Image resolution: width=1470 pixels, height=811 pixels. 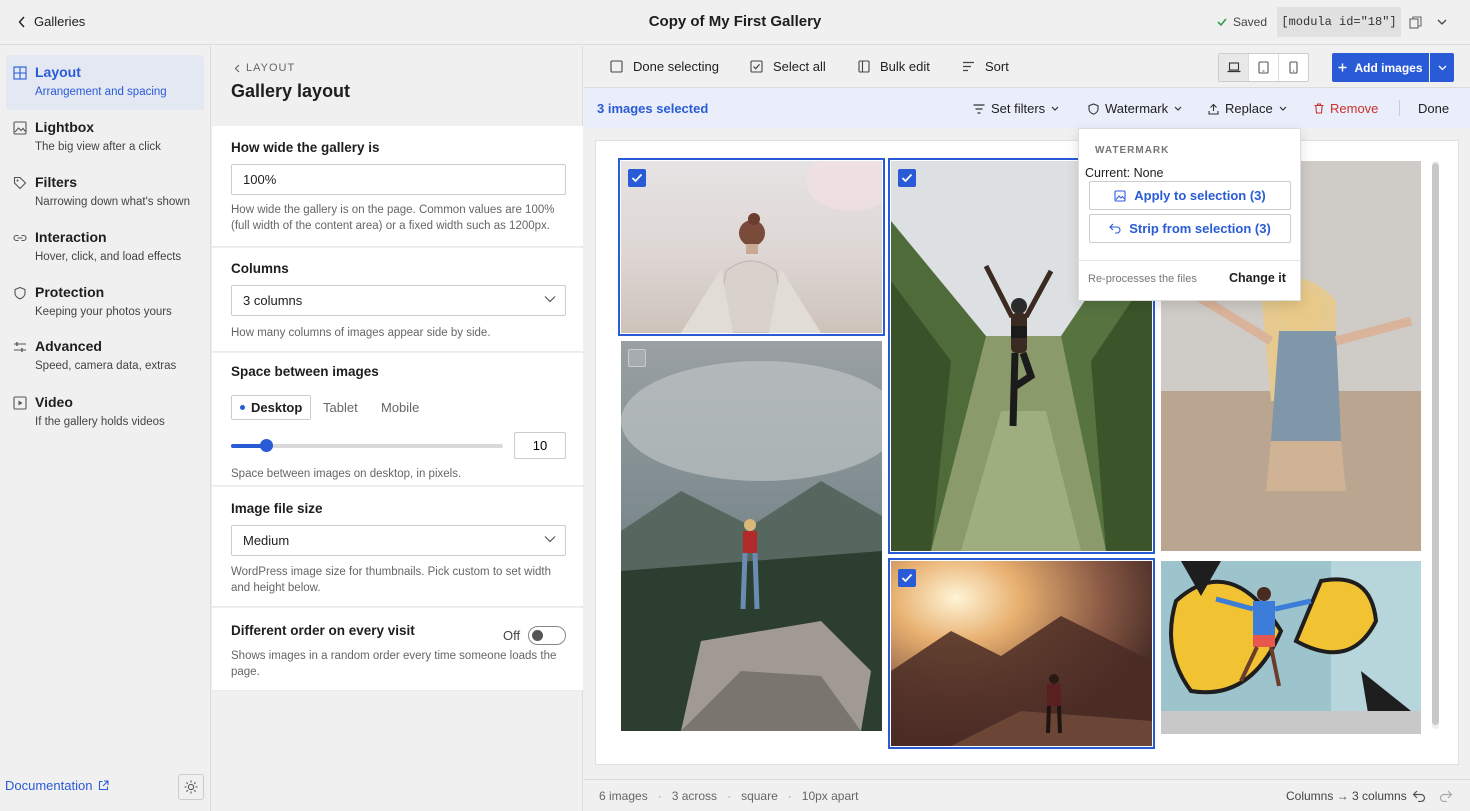 What do you see at coordinates (1293, 67) in the screenshot?
I see `mobile-preview-button` at bounding box center [1293, 67].